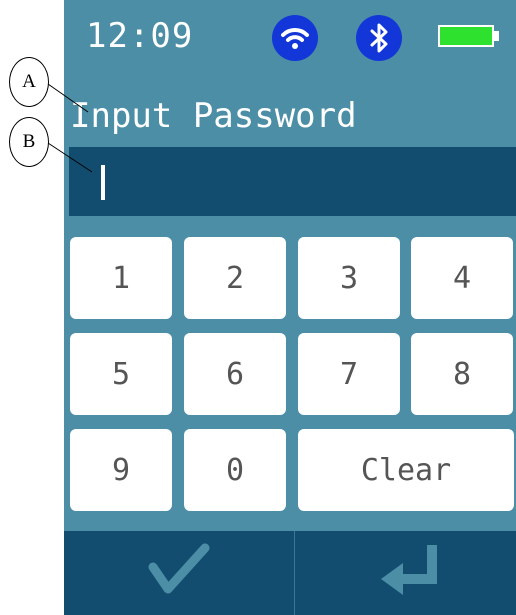 Image resolution: width=516 pixels, height=615 pixels. I want to click on key-9: 9, so click(121, 470).